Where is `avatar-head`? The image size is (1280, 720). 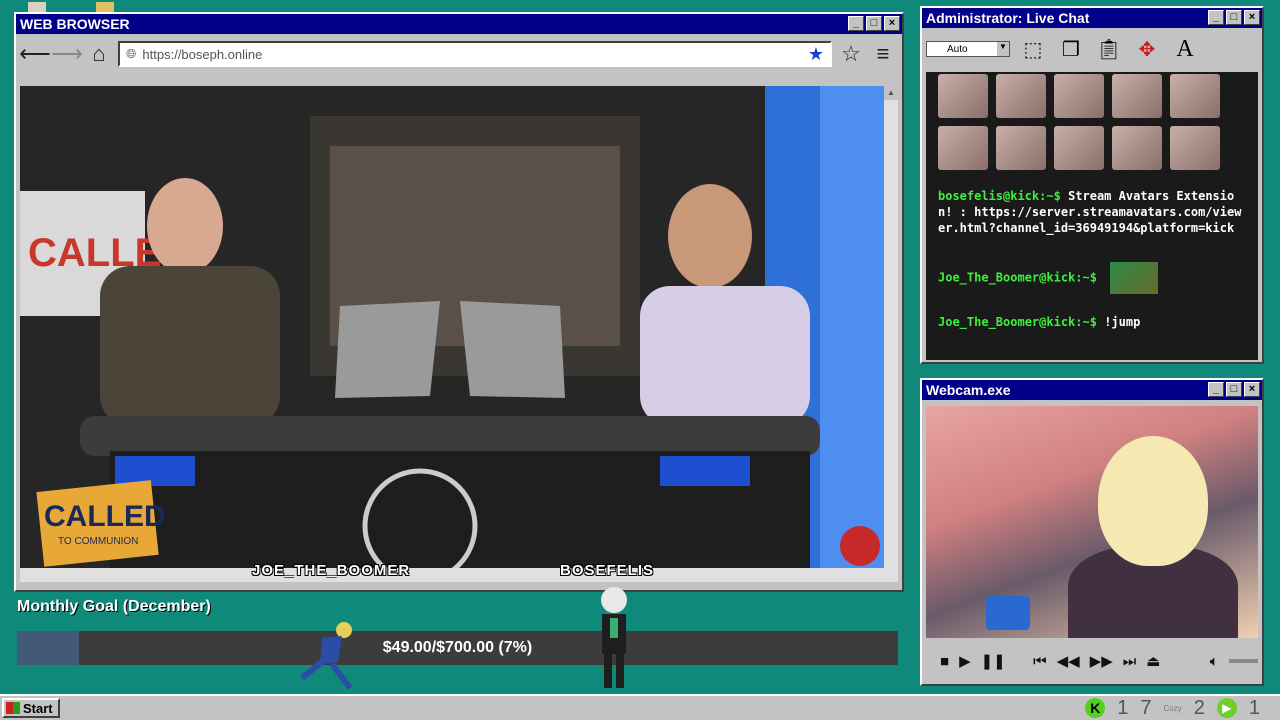
avatar-head is located at coordinates (1153, 501).